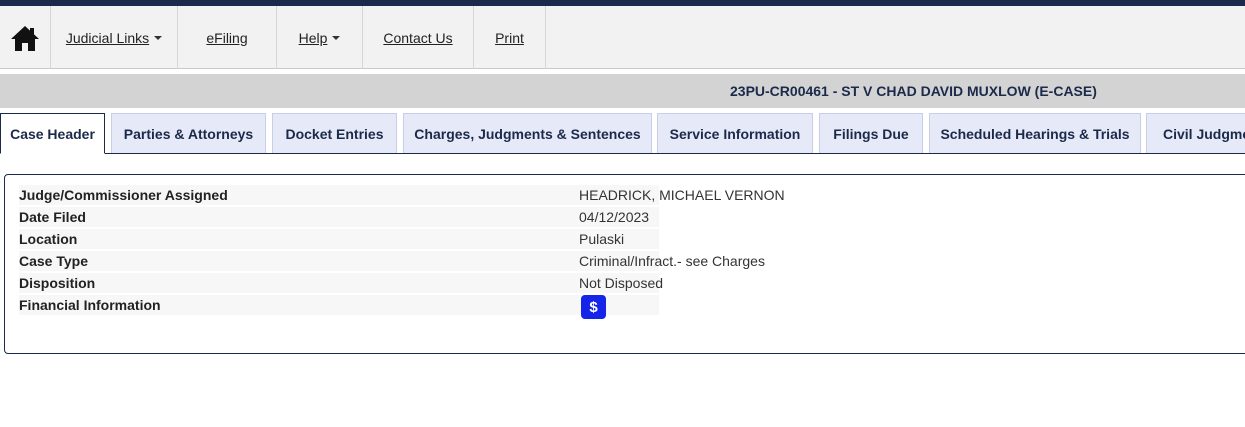 The width and height of the screenshot is (1245, 427). What do you see at coordinates (392, 261) in the screenshot?
I see `detail-row: Case Type Criminal/Infract.- see Charges` at bounding box center [392, 261].